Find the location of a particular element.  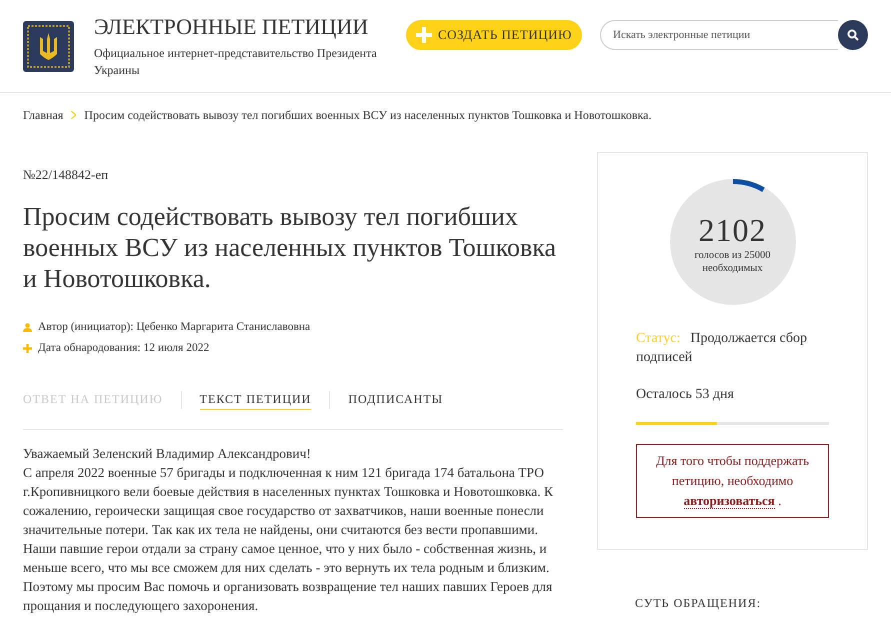

days-left: Осталось 53 дня is located at coordinates (685, 395).